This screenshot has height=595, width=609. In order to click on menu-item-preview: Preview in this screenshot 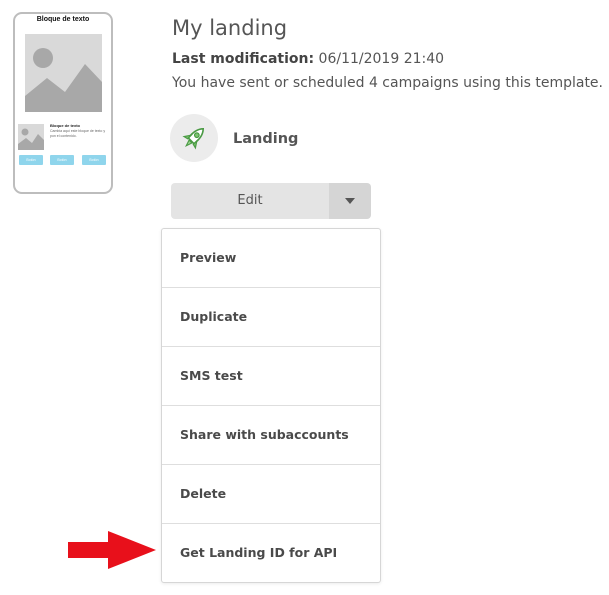, I will do `click(271, 258)`.